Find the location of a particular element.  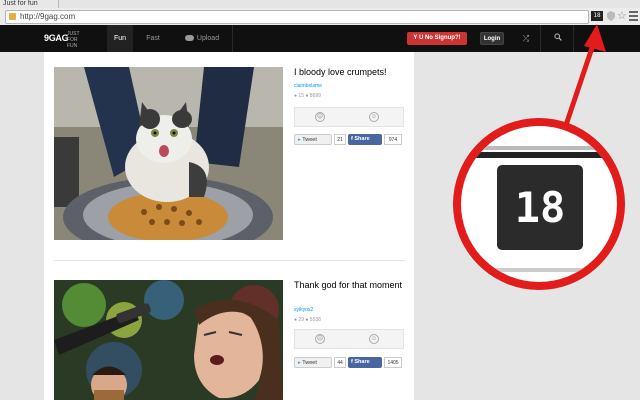

age-extension-icon: 18 is located at coordinates (597, 16).